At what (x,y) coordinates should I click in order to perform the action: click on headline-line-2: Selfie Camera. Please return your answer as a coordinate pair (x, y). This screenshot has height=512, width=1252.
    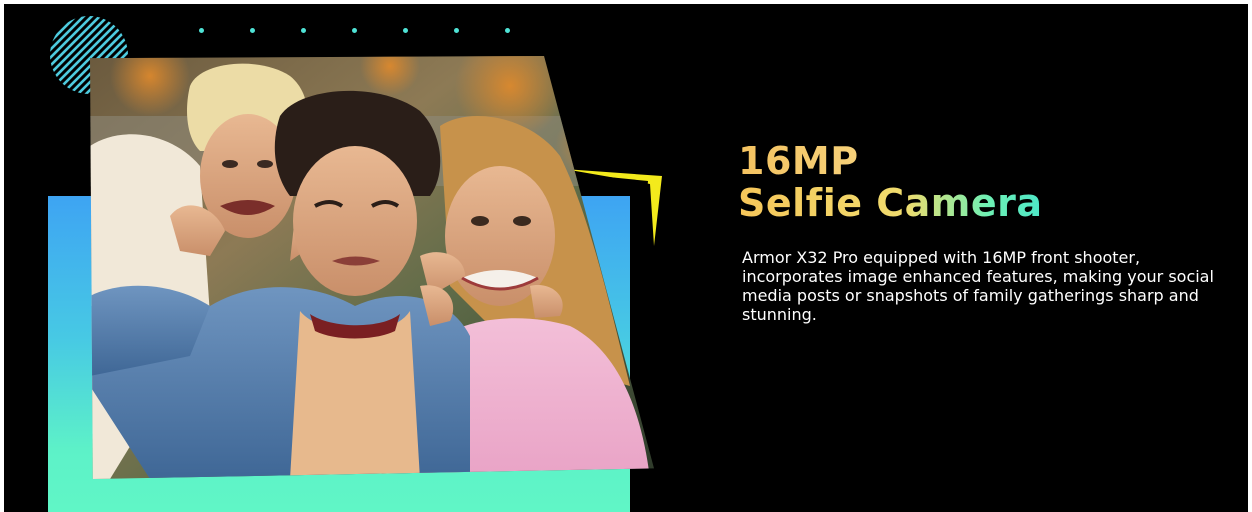
    Looking at the image, I should click on (890, 203).